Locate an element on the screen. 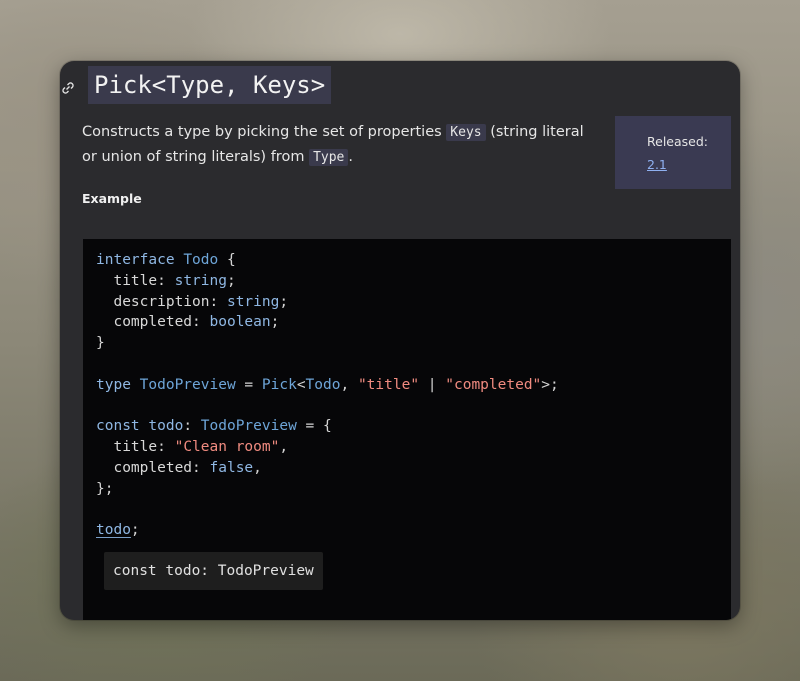 The image size is (800, 681). code-token: "title" is located at coordinates (388, 384).